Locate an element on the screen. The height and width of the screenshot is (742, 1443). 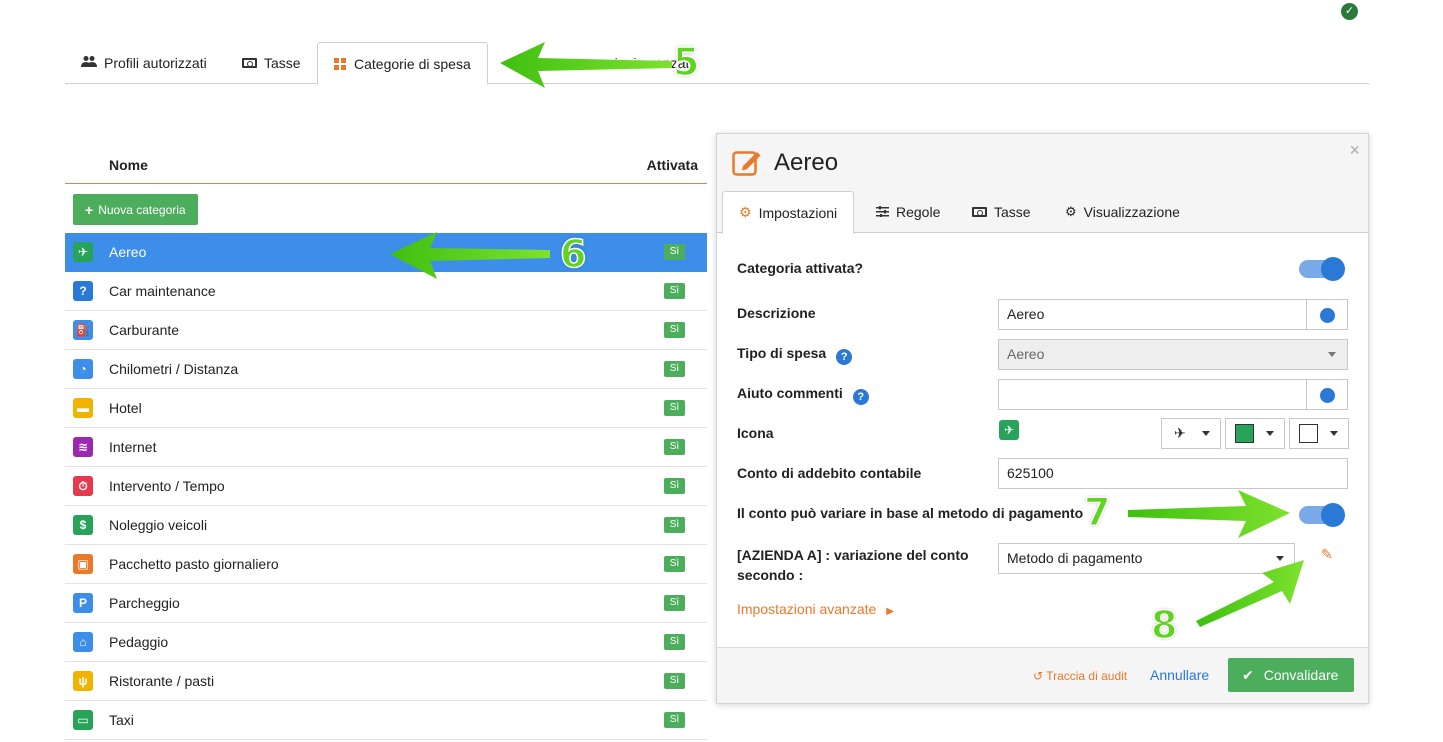
new-category-button: + Nuova categoria is located at coordinates (135, 209).